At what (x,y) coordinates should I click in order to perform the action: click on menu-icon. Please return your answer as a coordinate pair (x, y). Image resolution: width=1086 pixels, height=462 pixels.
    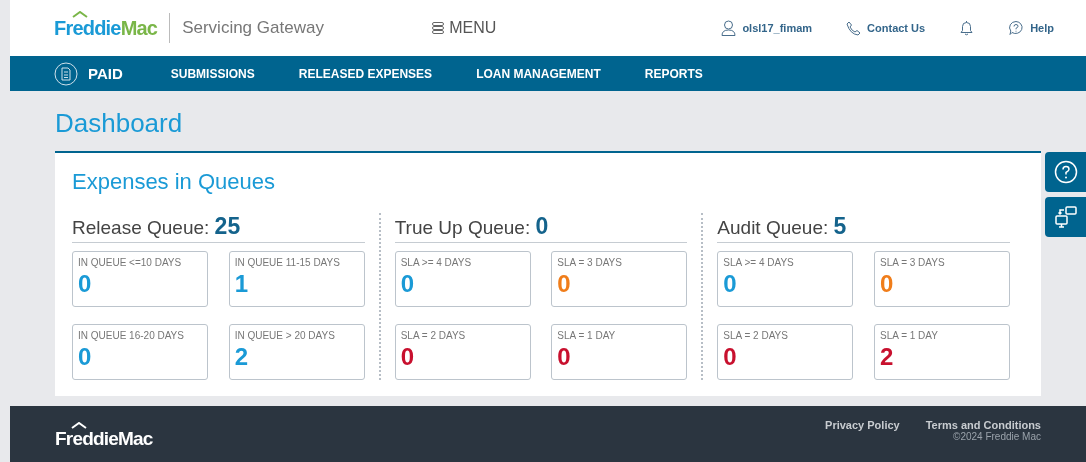
    Looking at the image, I should click on (438, 28).